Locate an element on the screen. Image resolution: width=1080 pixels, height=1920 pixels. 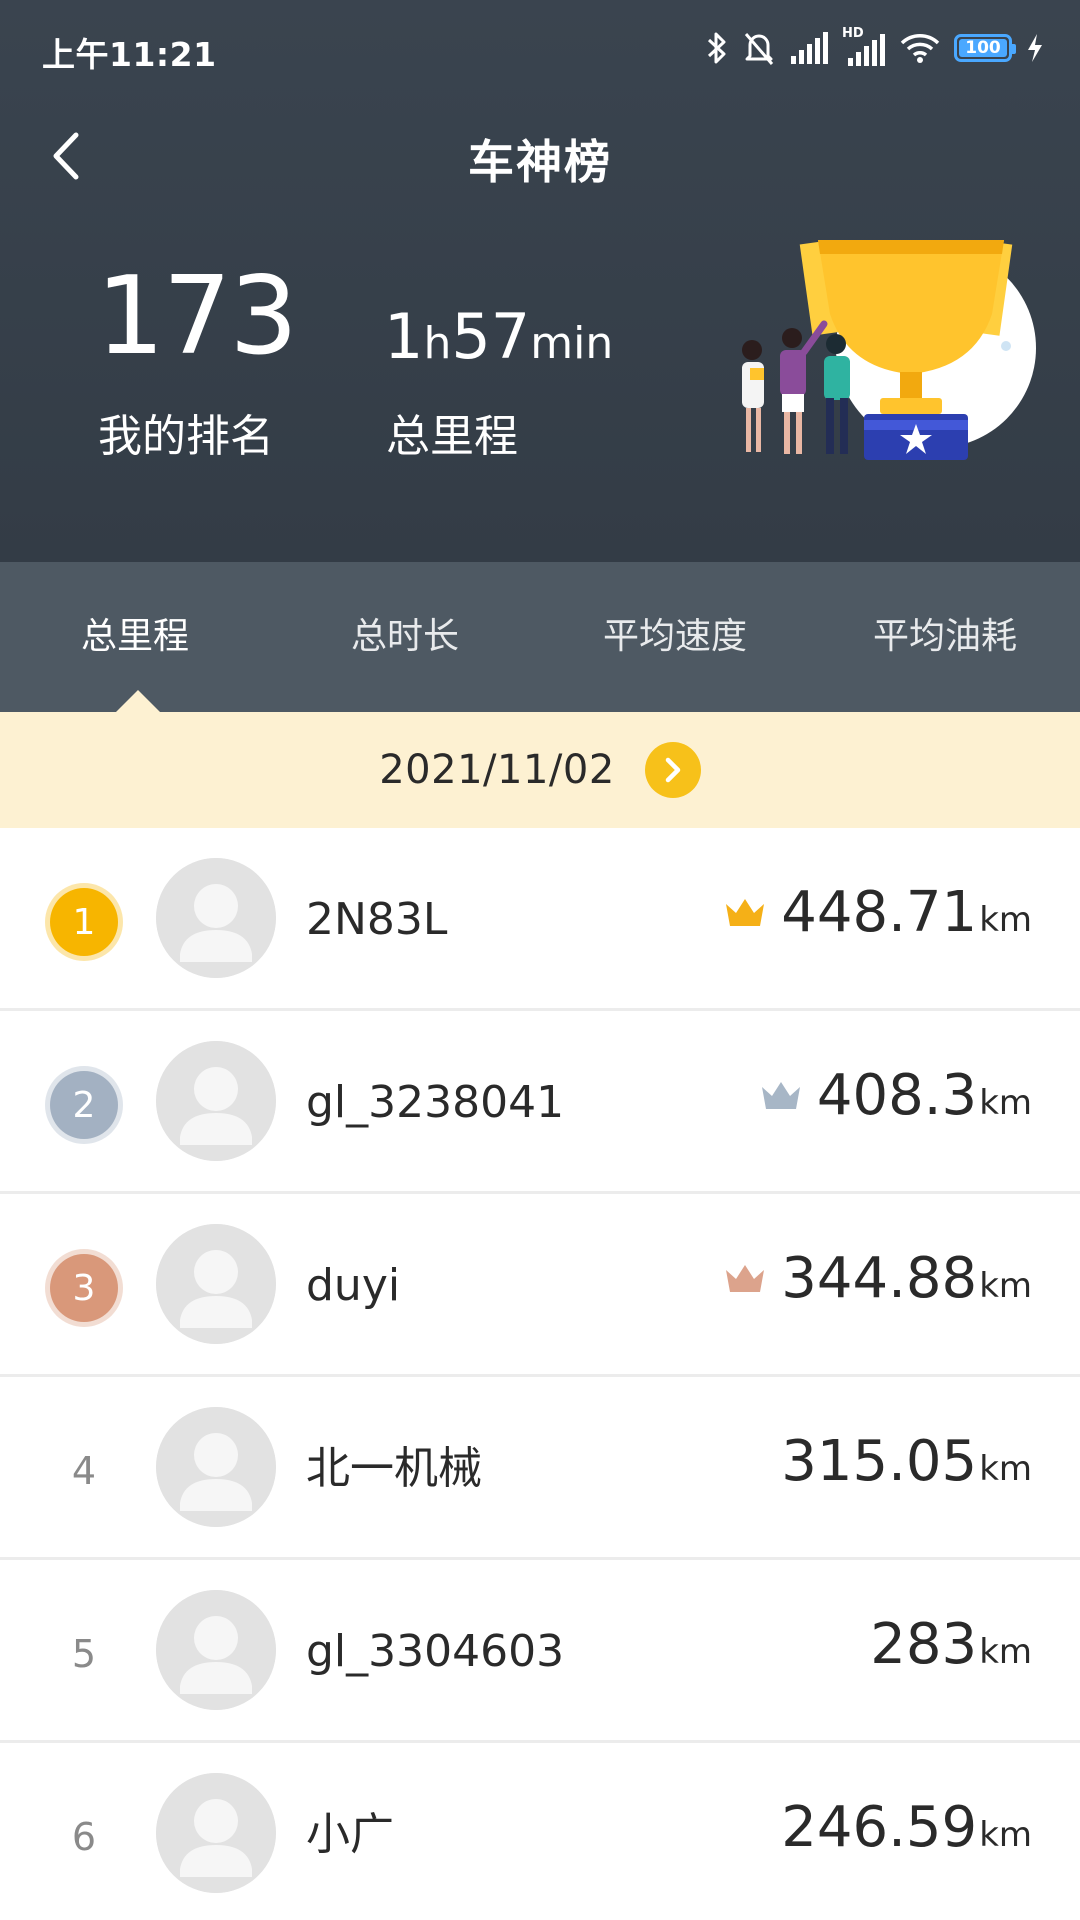
mileage-value: 283 km is located at coordinates (951, 1644).